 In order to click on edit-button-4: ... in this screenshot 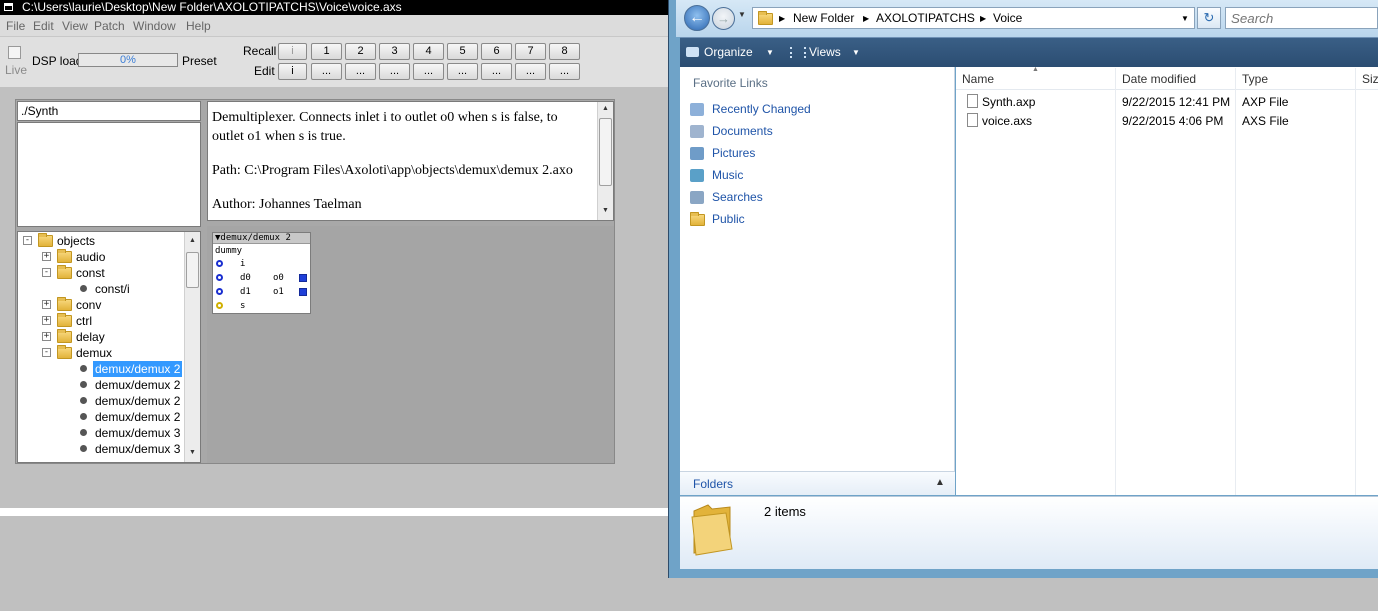, I will do `click(428, 71)`.